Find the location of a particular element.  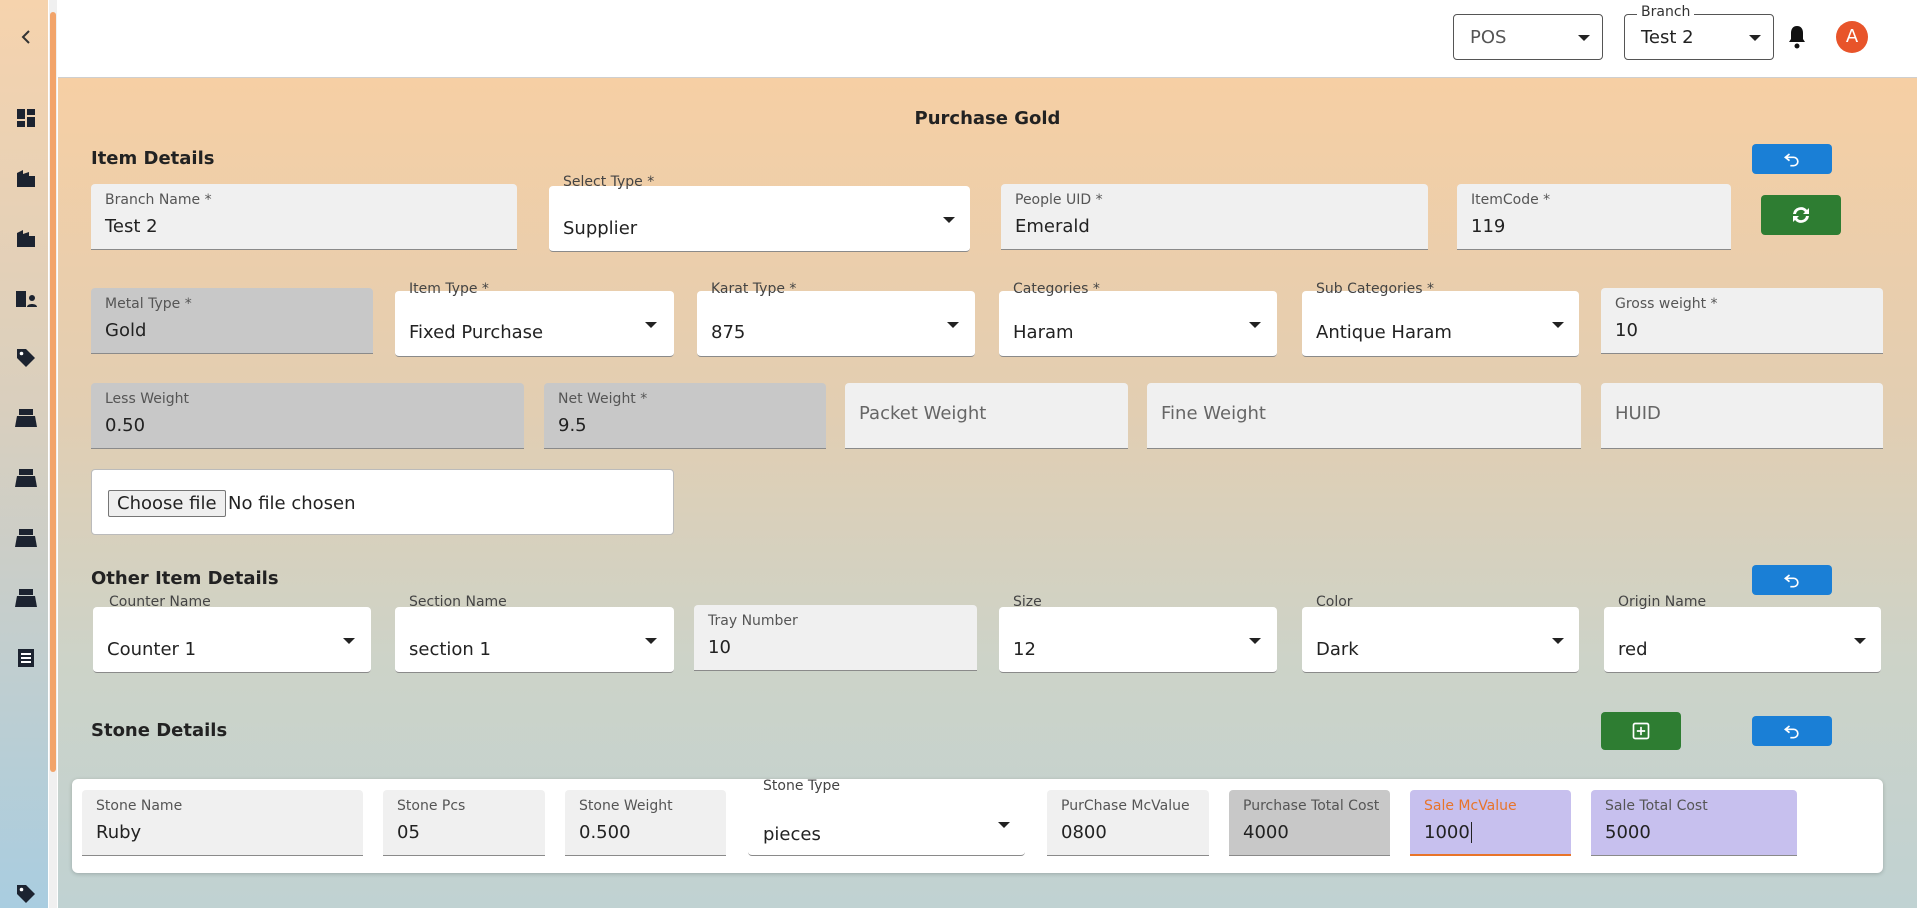

sale-mc-value-input: Sale McValue 1000 is located at coordinates (1490, 823).